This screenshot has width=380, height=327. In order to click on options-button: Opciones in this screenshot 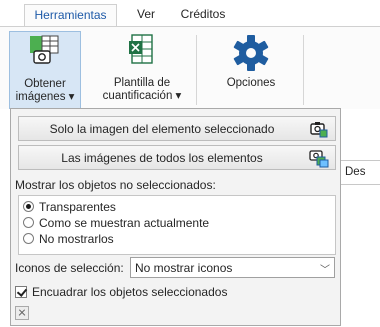, I will do `click(251, 70)`.